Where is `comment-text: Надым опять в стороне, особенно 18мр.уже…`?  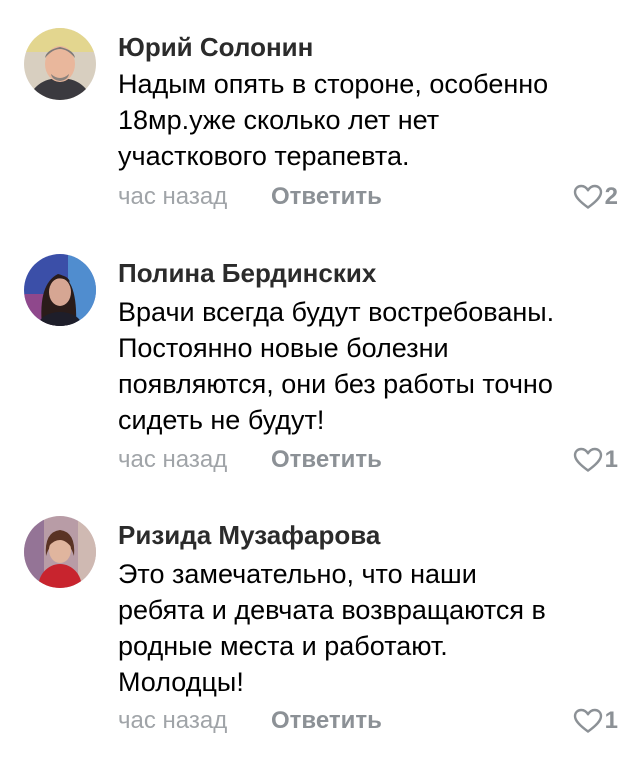 comment-text: Надым опять в стороне, особенно 18мр.уже… is located at coordinates (368, 120).